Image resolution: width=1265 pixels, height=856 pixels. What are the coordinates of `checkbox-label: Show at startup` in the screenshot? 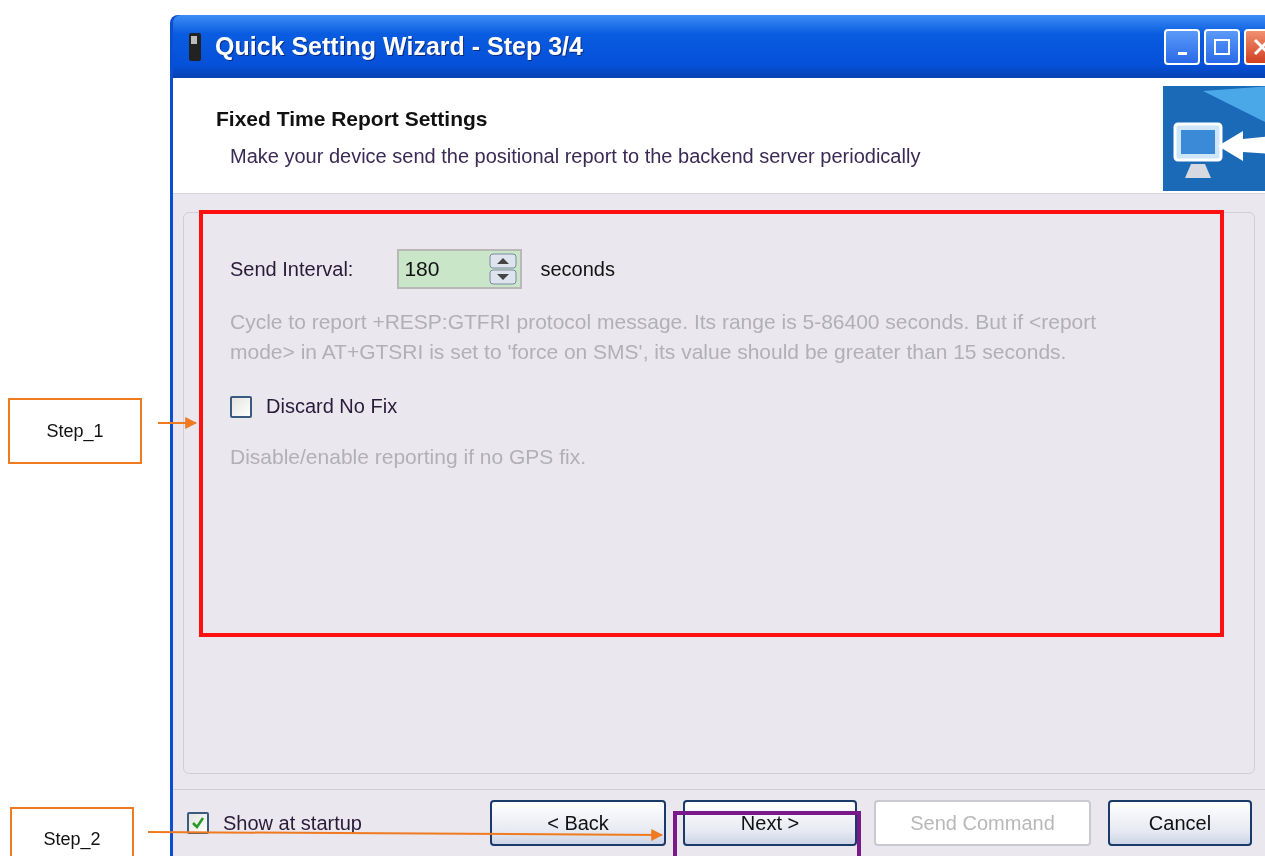 It's located at (292, 823).